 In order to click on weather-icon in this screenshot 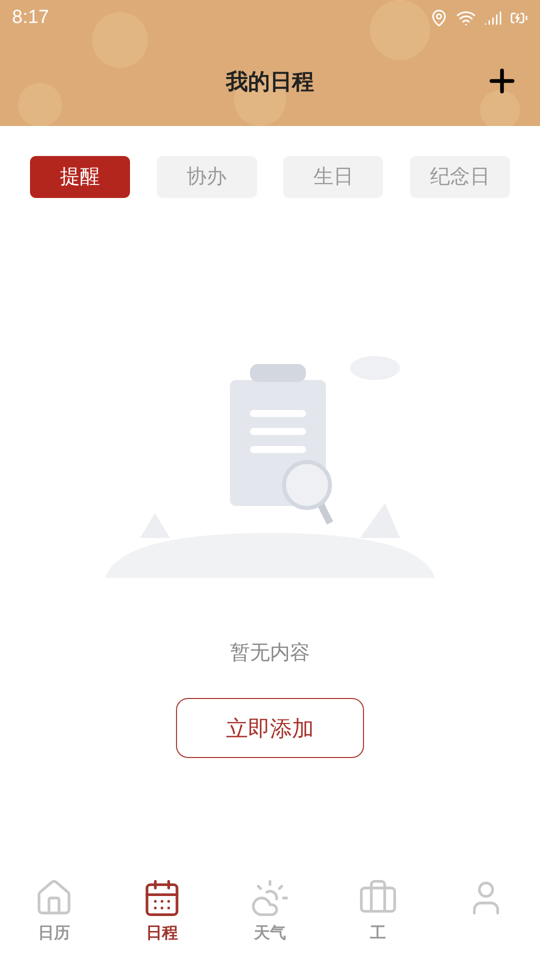, I will do `click(270, 898)`.